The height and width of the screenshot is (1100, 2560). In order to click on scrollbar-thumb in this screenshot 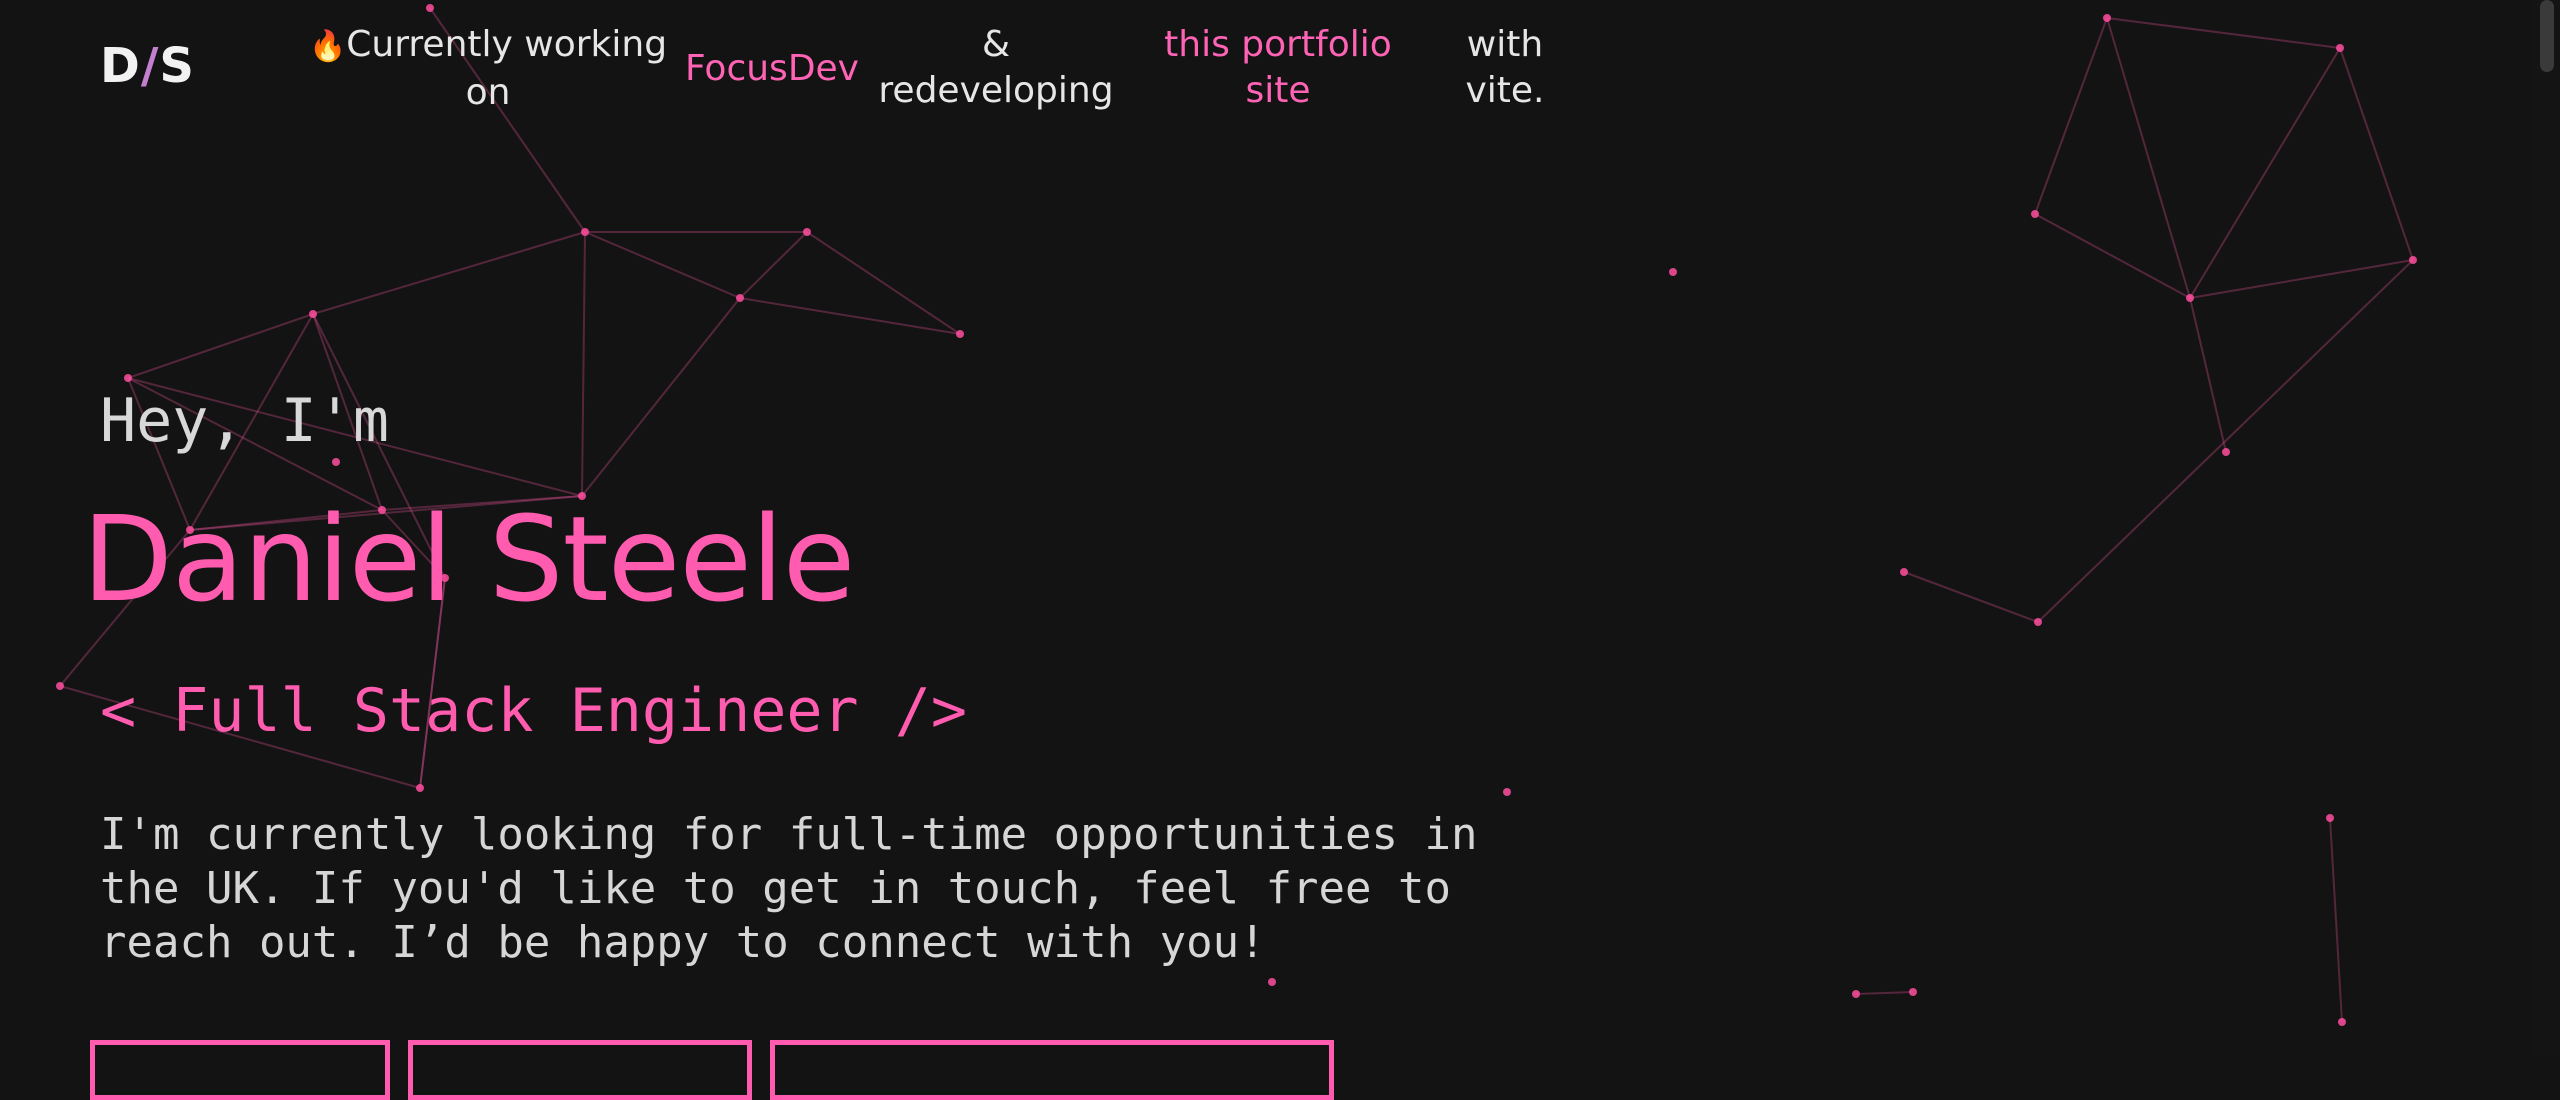, I will do `click(2547, 36)`.